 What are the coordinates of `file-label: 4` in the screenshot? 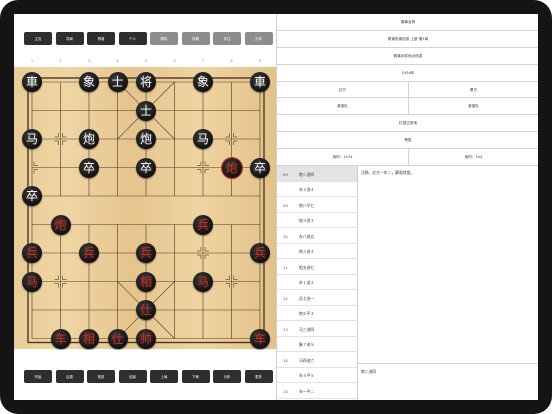 It's located at (117, 61).